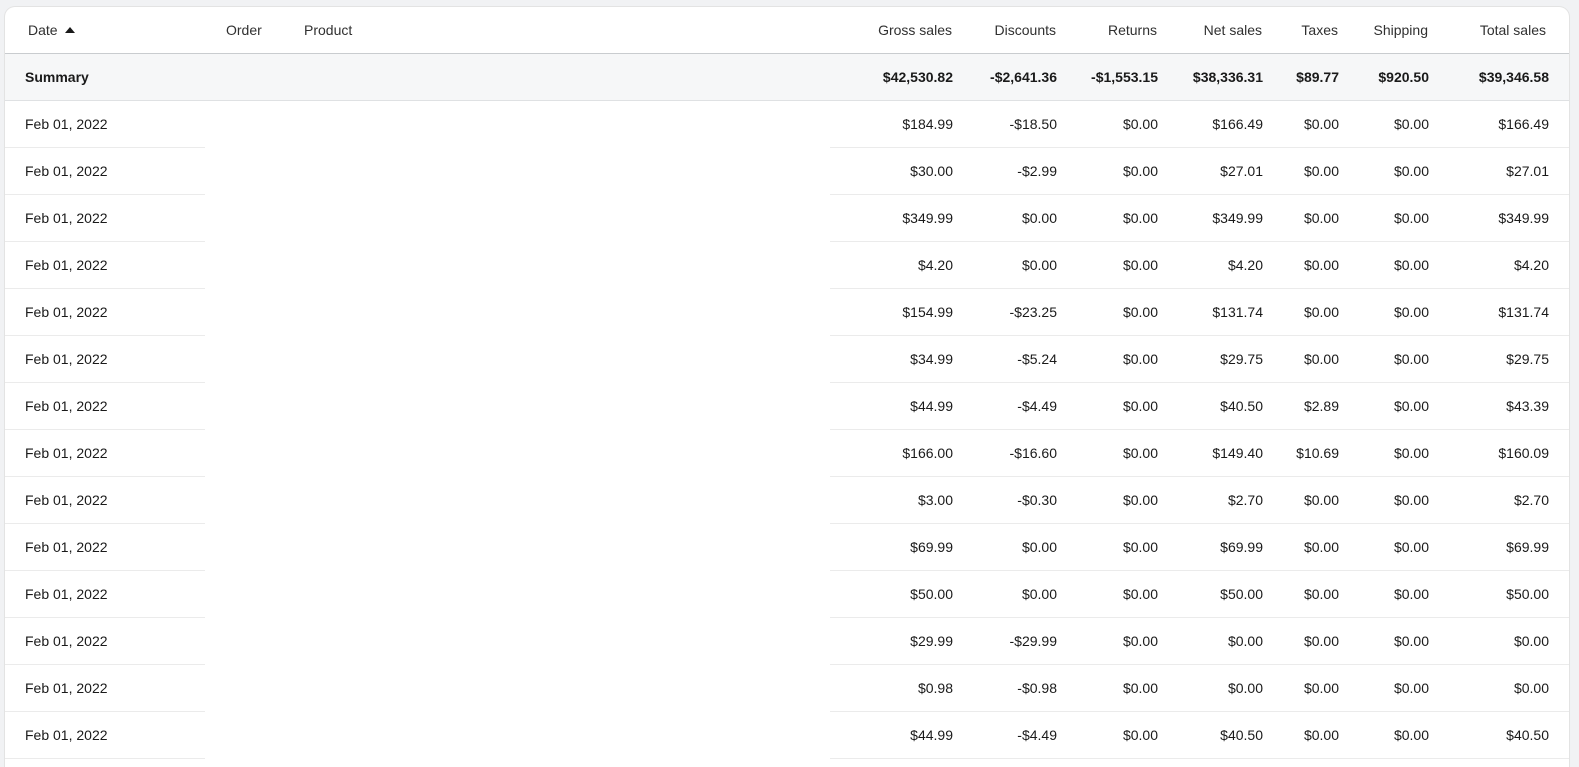 Image resolution: width=1579 pixels, height=767 pixels. What do you see at coordinates (1218, 265) in the screenshot?
I see `cell-net-sales: $4.20` at bounding box center [1218, 265].